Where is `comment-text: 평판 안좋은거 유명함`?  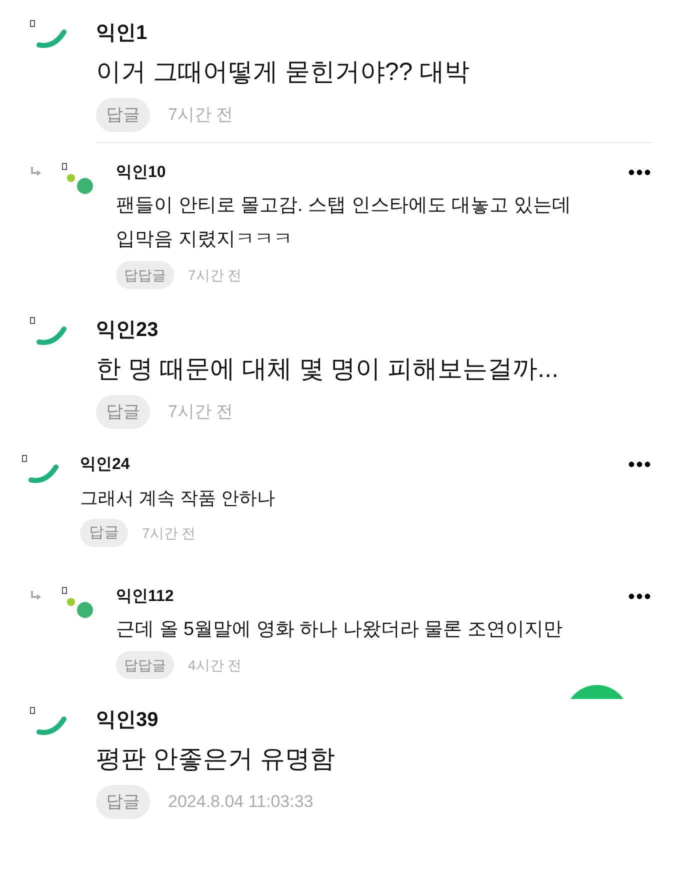
comment-text: 평판 안좋은거 유명함 is located at coordinates (216, 759).